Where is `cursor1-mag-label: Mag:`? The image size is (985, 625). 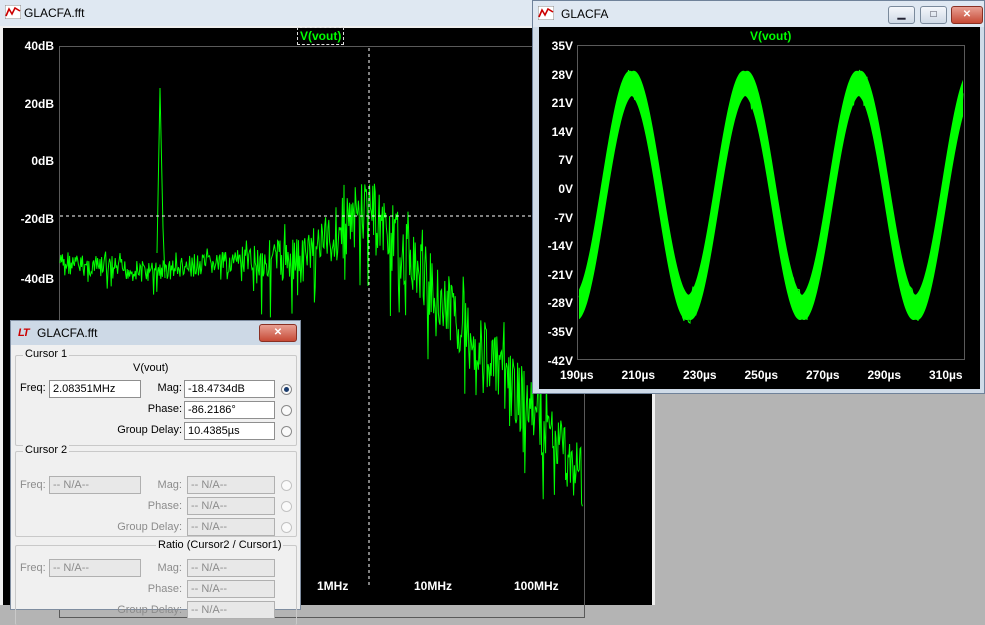
cursor1-mag-label: Mag: is located at coordinates (169, 388).